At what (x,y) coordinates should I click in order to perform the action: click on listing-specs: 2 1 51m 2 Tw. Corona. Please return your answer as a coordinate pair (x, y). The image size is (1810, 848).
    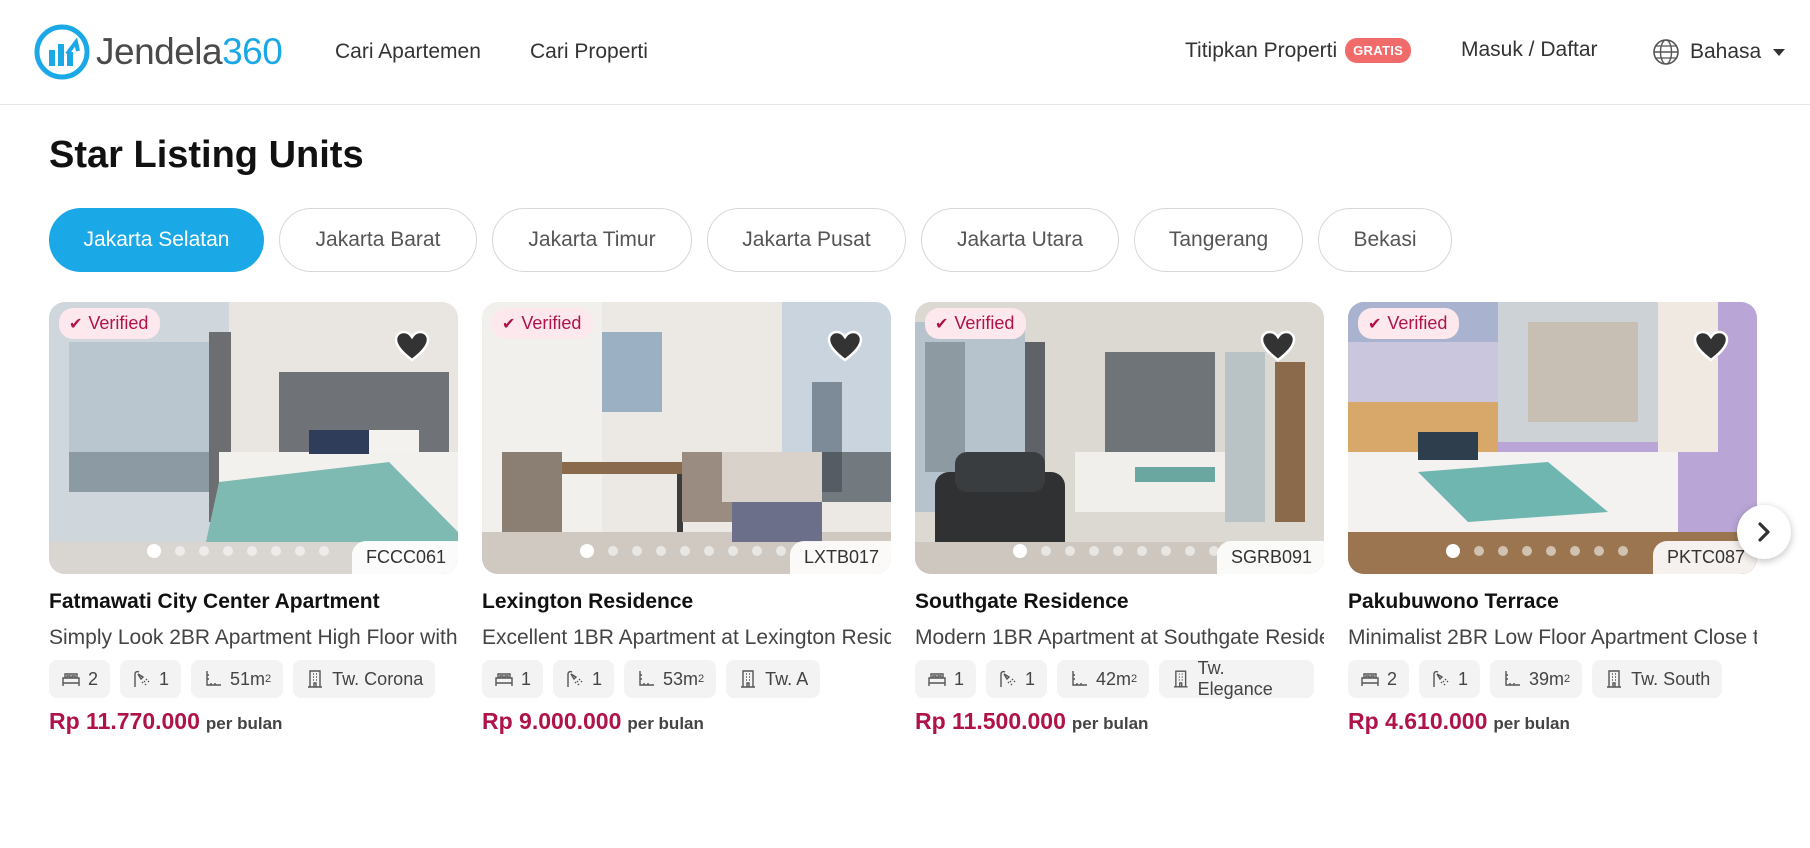
    Looking at the image, I should click on (253, 679).